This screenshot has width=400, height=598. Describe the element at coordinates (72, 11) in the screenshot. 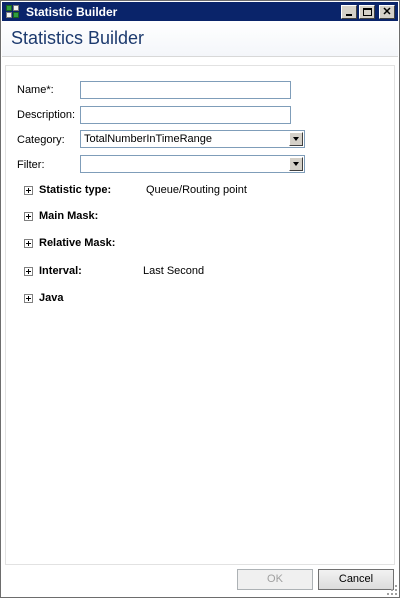

I see `window-title: Statistic Builder` at that location.